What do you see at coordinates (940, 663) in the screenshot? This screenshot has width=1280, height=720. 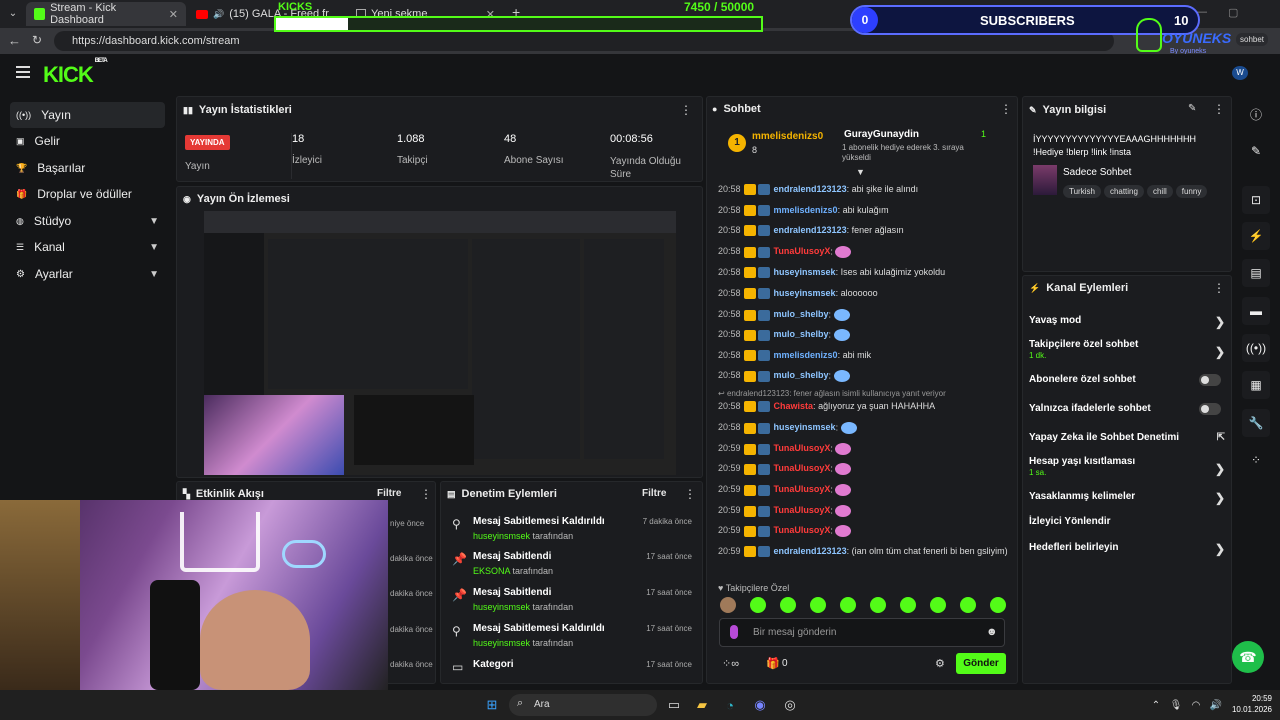 I see `chat-settings-icon: ⚙` at bounding box center [940, 663].